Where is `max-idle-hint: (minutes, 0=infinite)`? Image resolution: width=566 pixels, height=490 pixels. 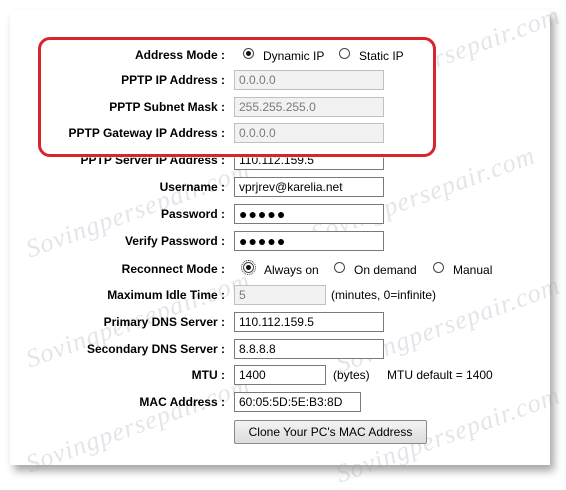 max-idle-hint: (minutes, 0=infinite) is located at coordinates (384, 295).